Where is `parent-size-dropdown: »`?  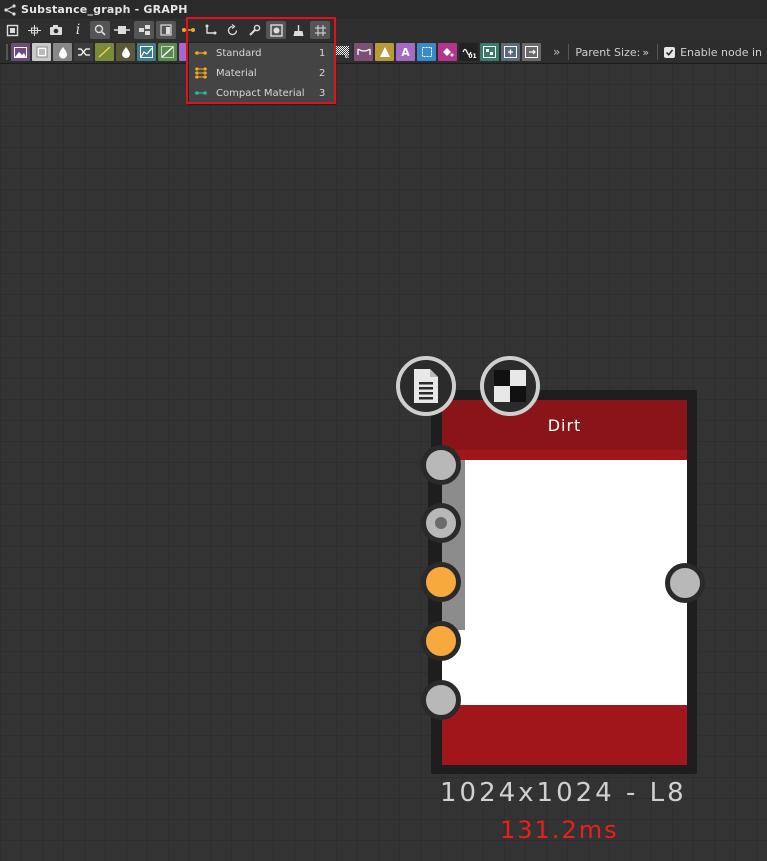
parent-size-dropdown: » is located at coordinates (645, 52).